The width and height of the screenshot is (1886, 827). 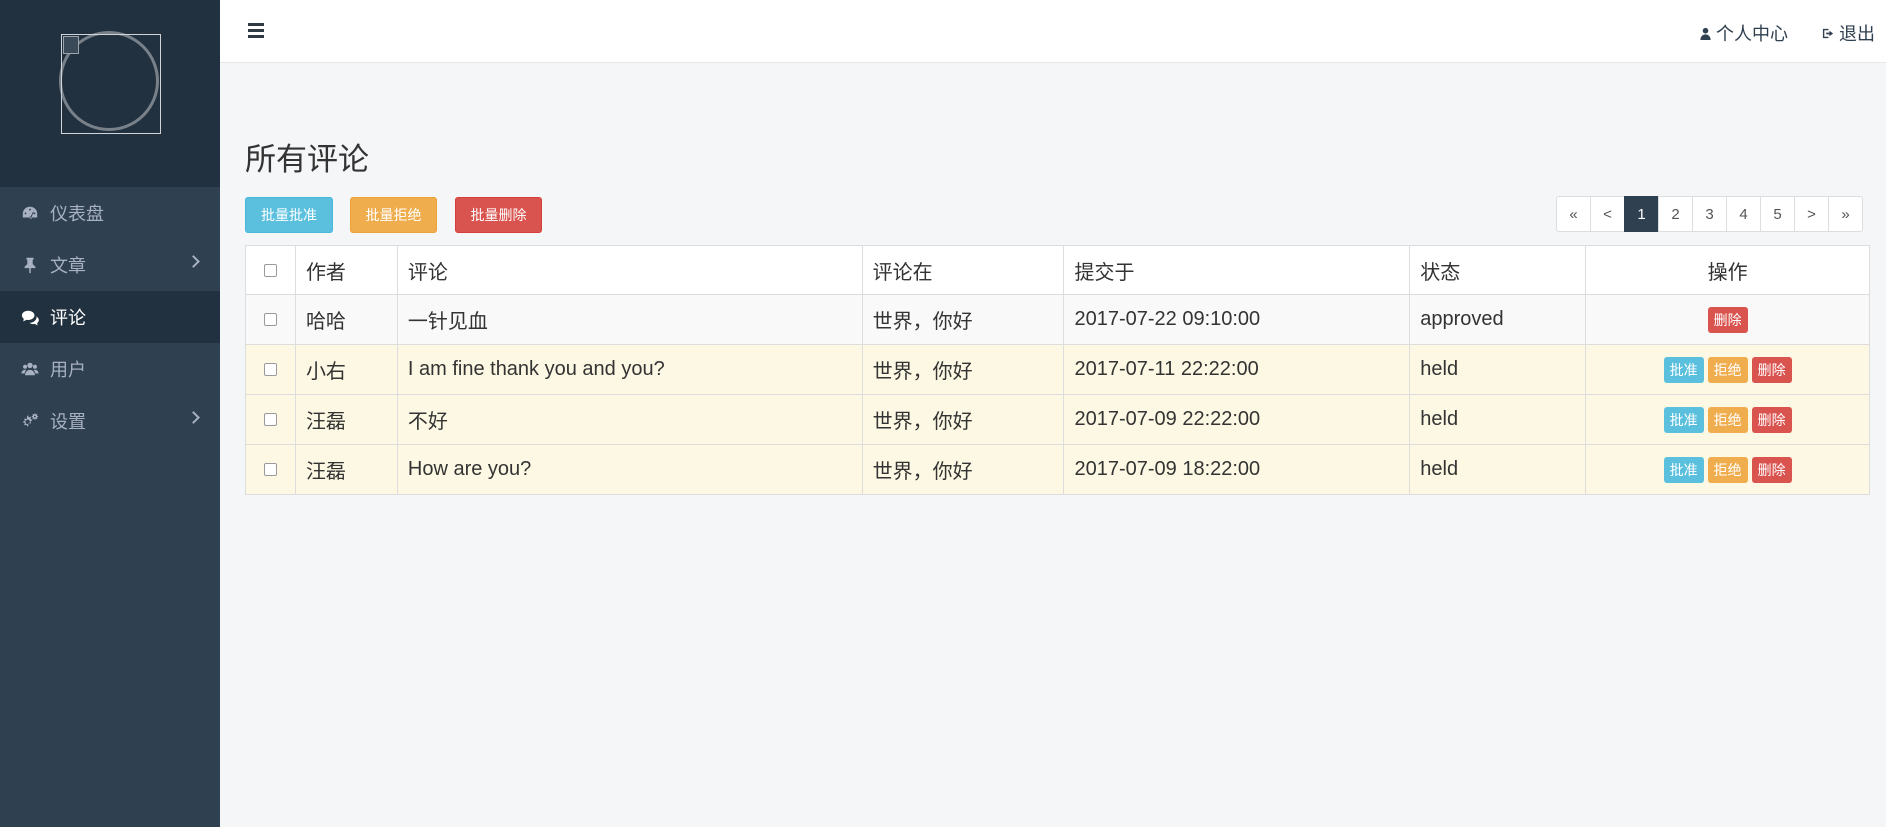 I want to click on header-comment: 评论, so click(x=629, y=270).